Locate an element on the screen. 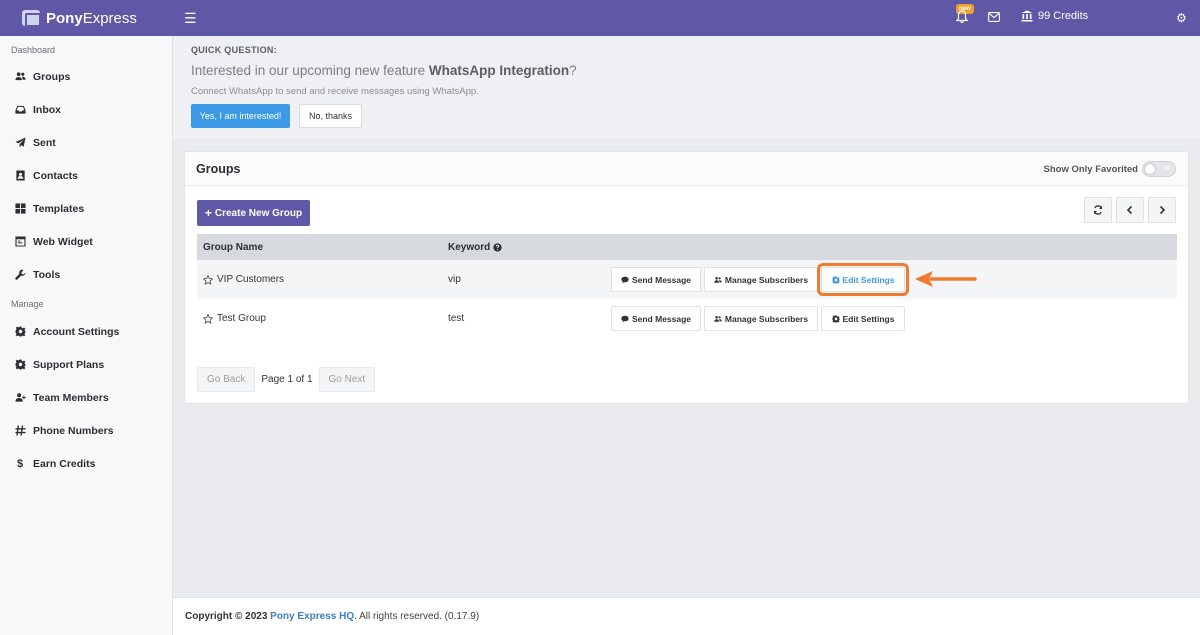  sidebar-item-label: Earn Credits is located at coordinates (64, 463).